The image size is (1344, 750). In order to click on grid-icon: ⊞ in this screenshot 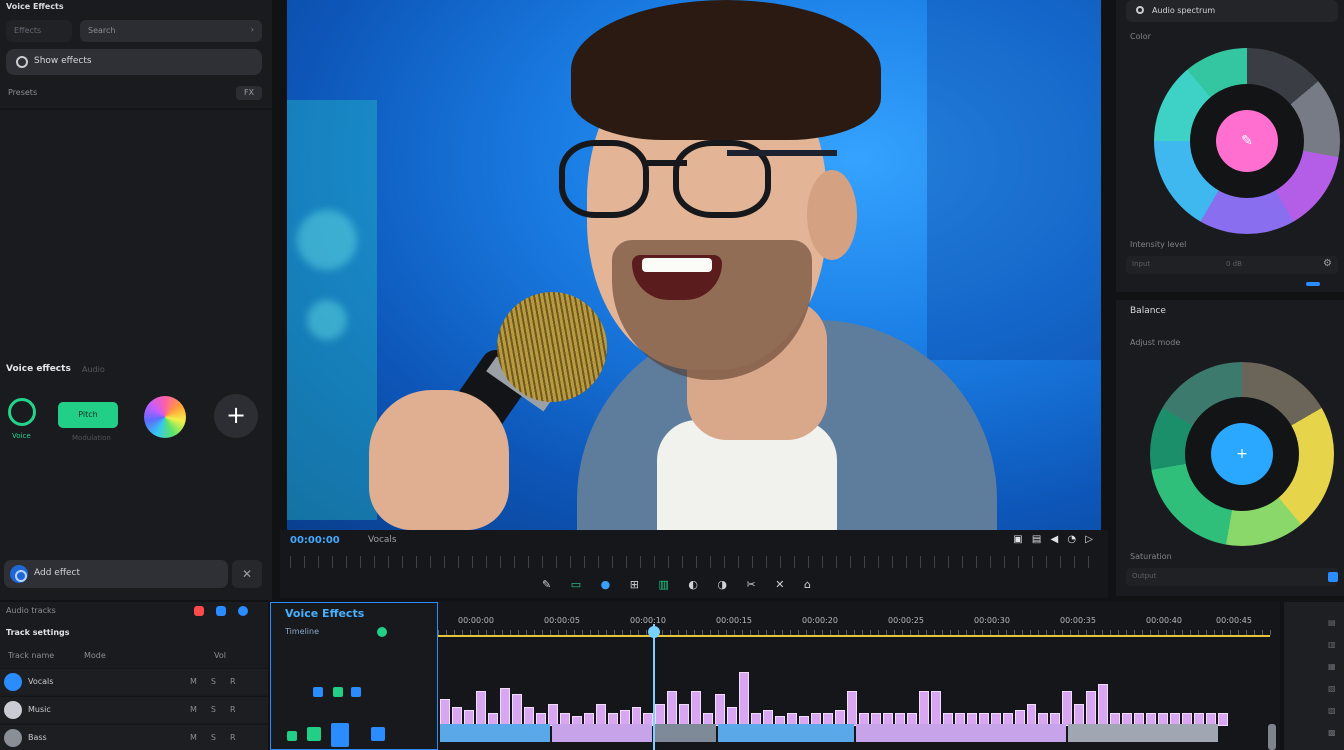, I will do `click(644, 584)`.